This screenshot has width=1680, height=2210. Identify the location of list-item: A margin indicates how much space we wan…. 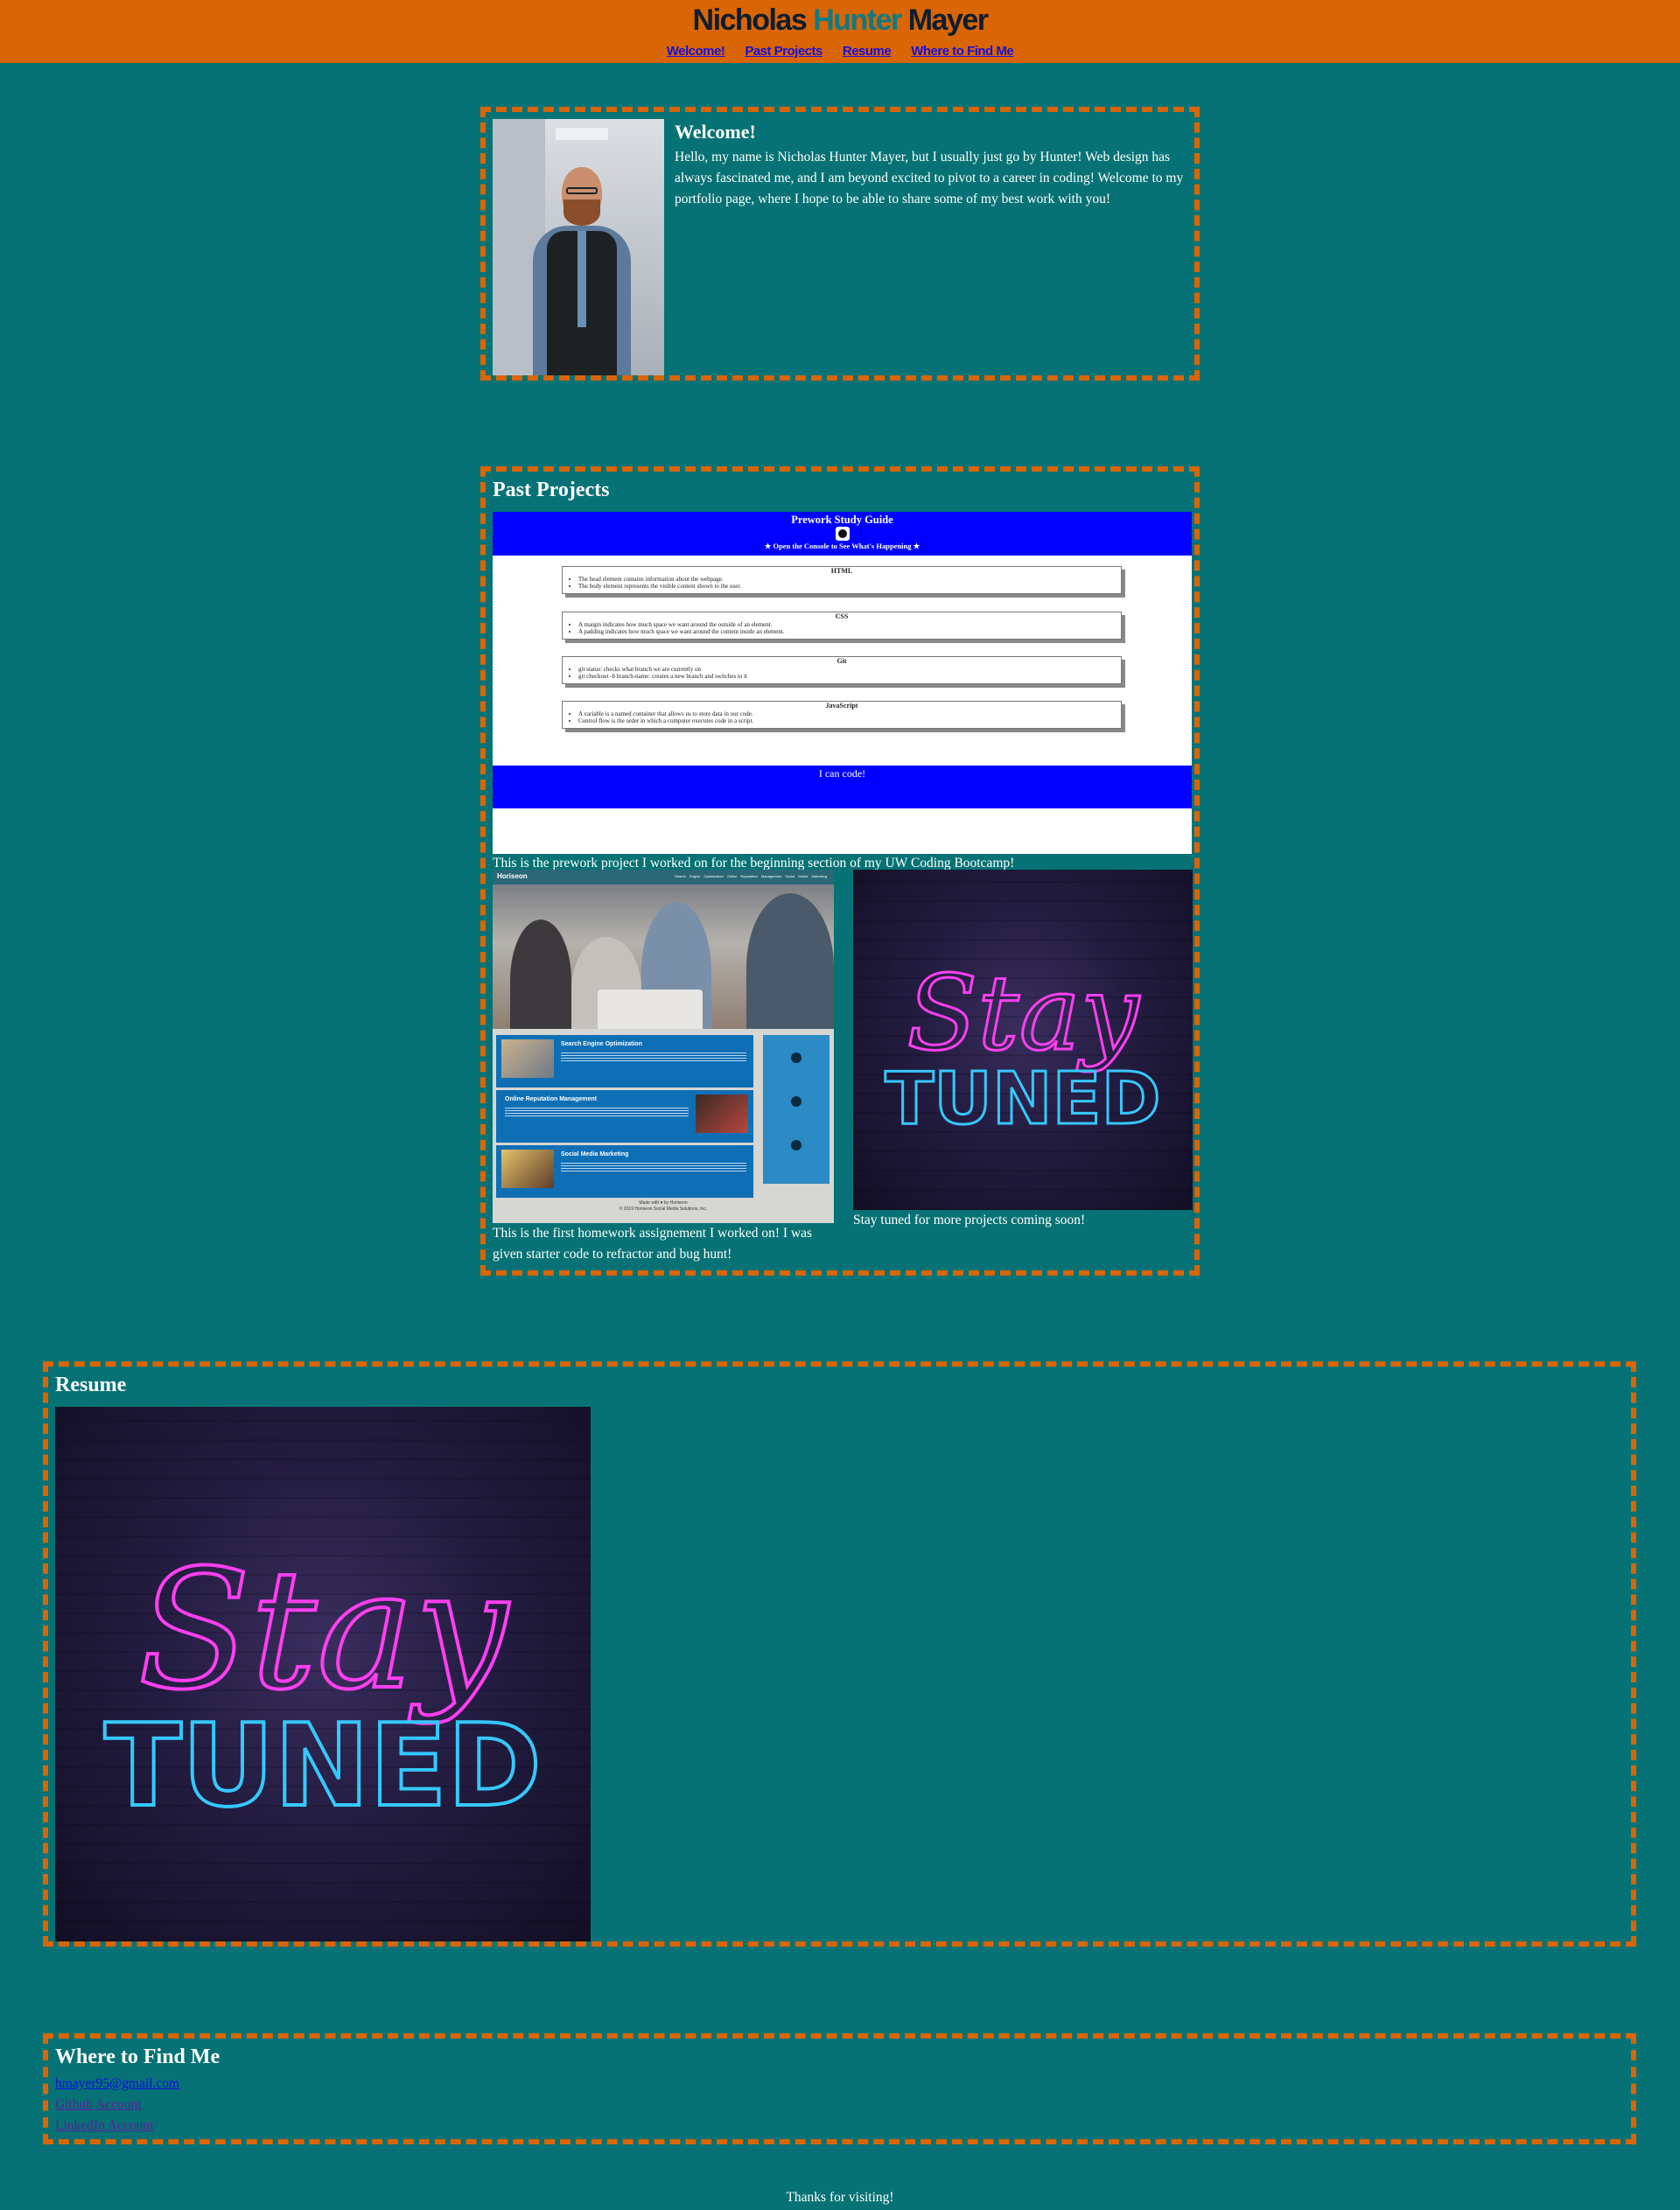
(849, 624).